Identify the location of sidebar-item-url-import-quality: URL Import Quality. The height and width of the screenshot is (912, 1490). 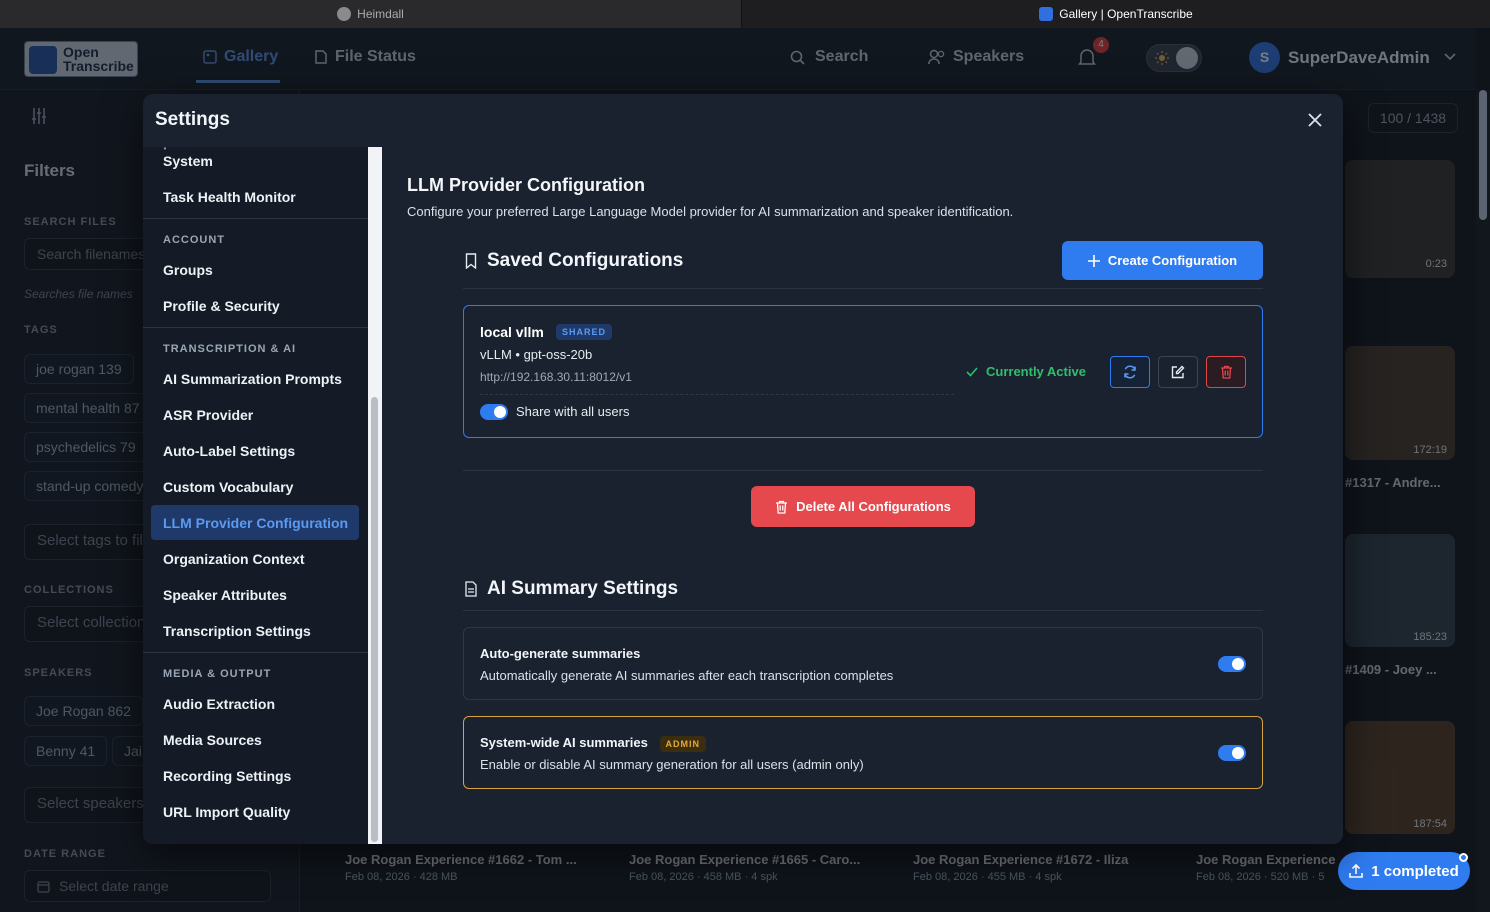
(226, 812).